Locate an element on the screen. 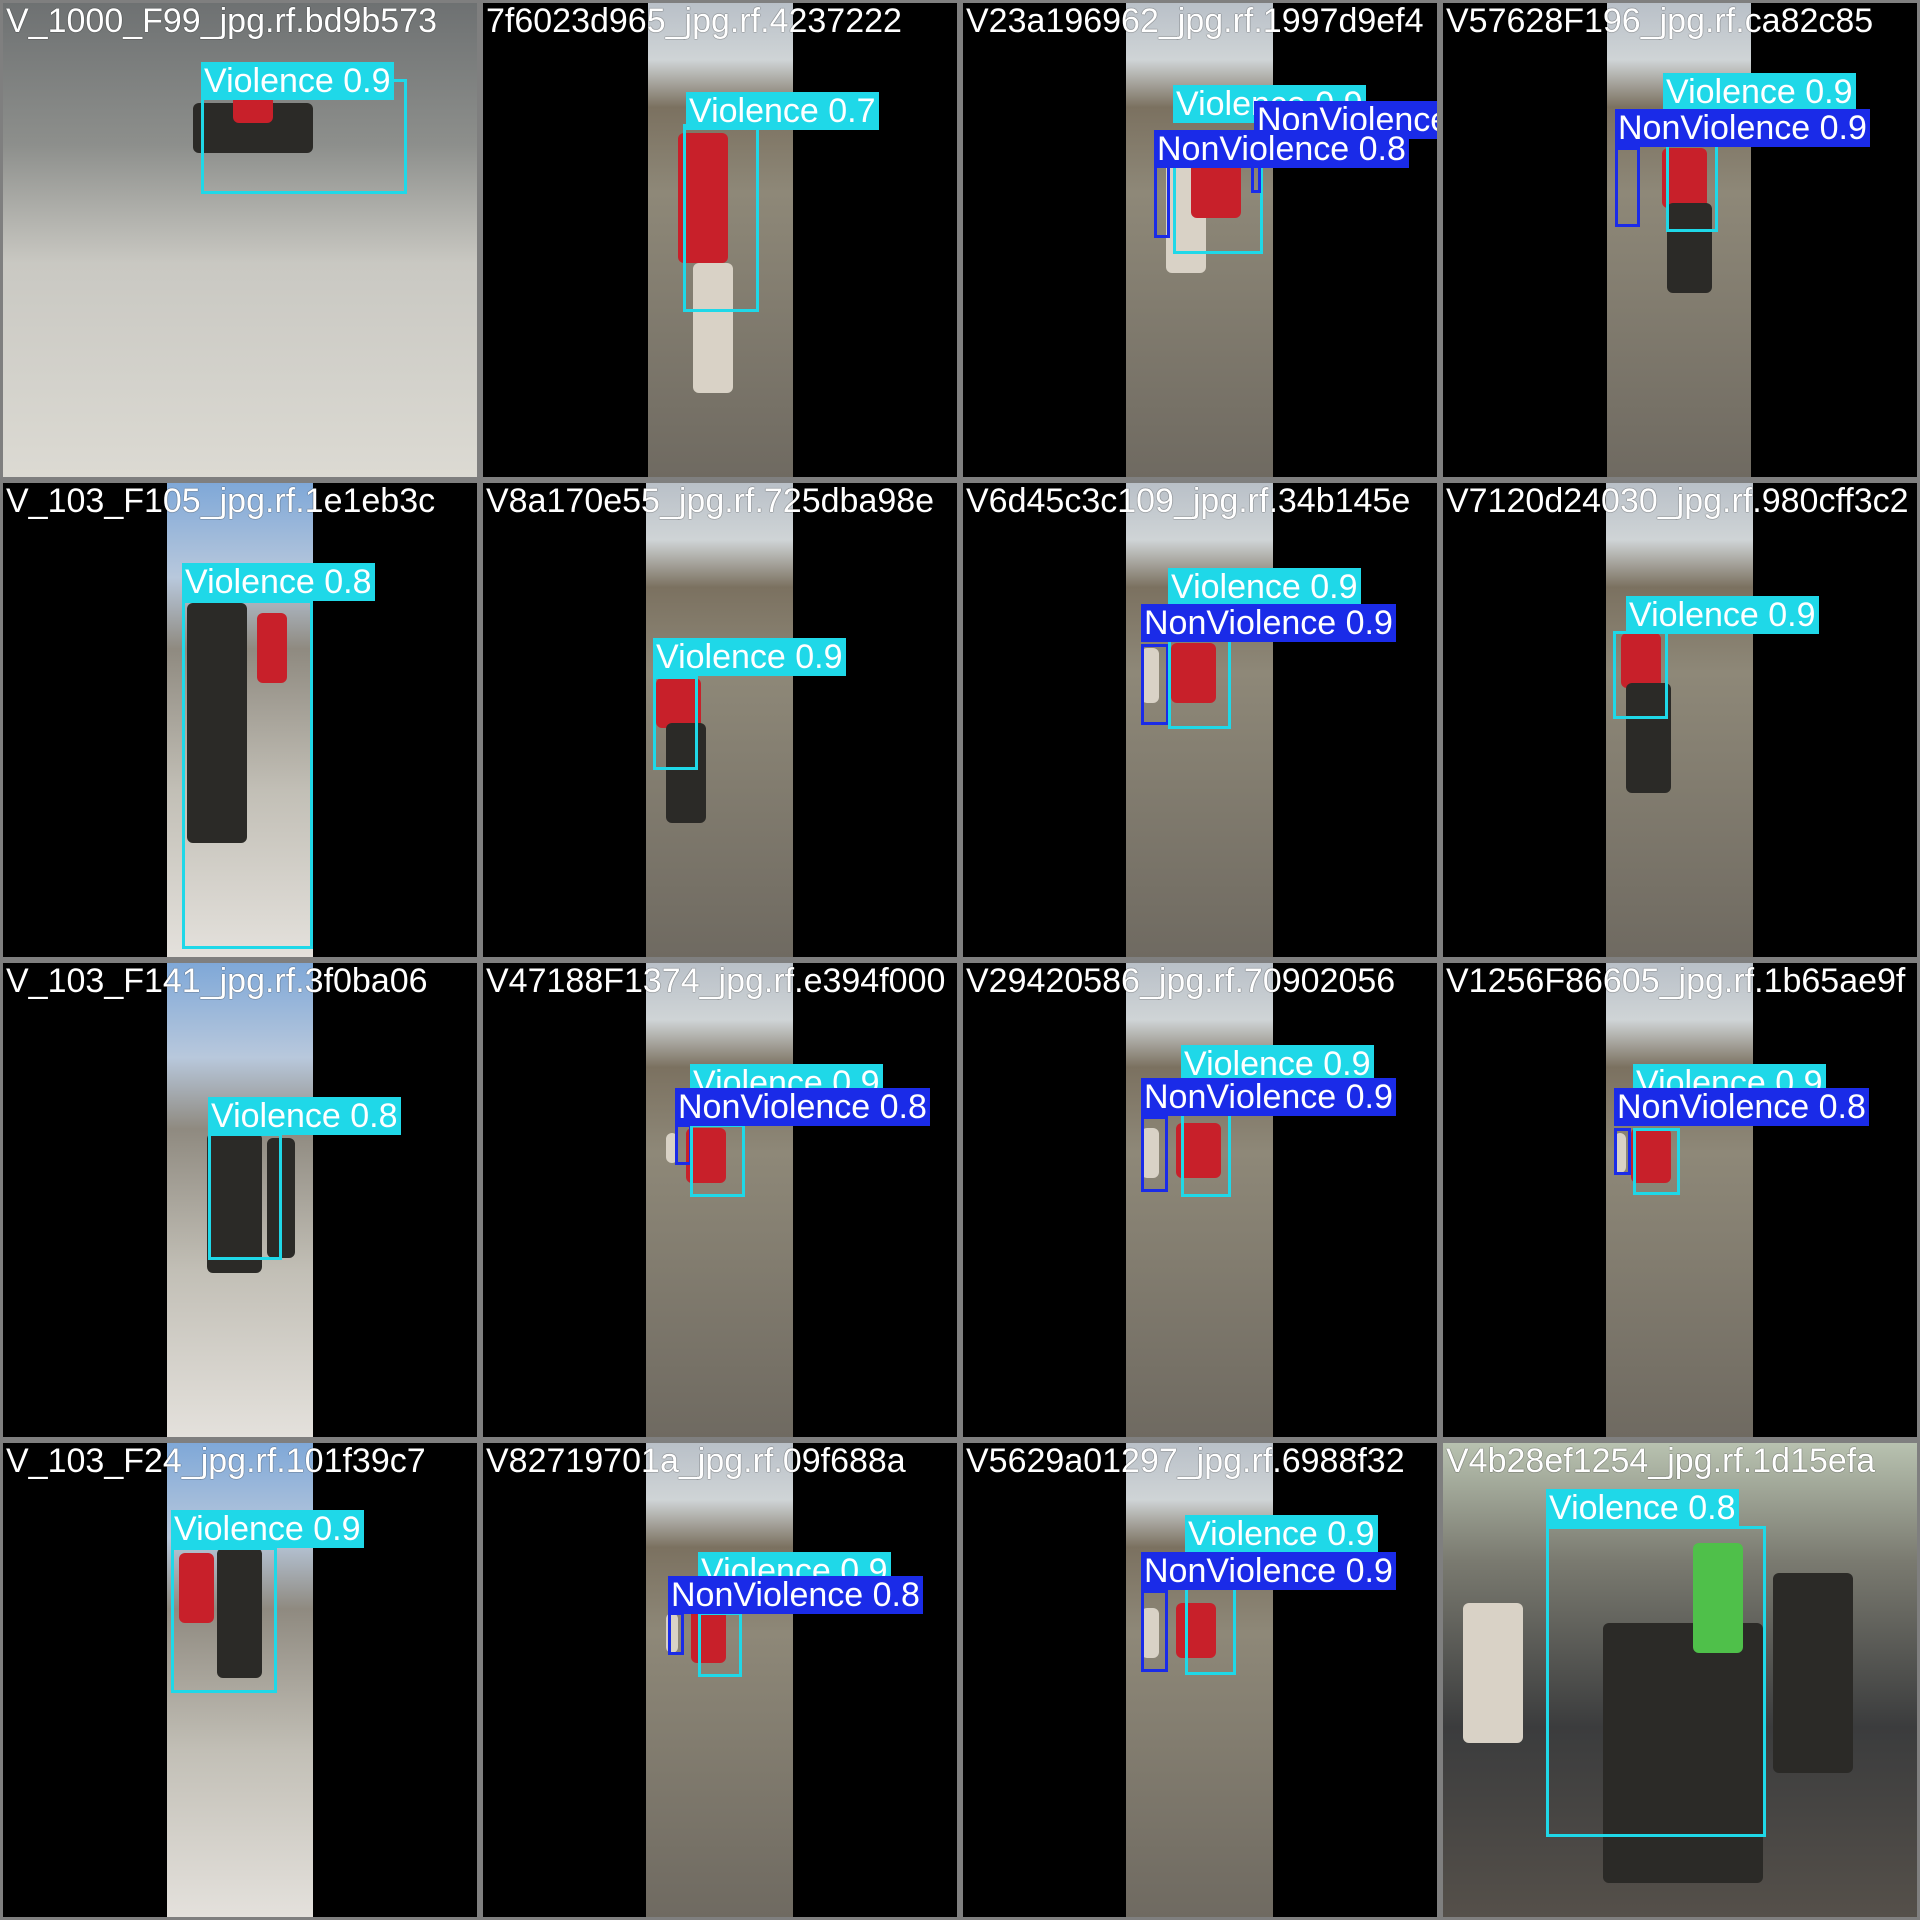 This screenshot has width=1920, height=1920. tile-6: Violence 0.9 V8a170e55_jpg.rf.725dba98e is located at coordinates (720, 720).